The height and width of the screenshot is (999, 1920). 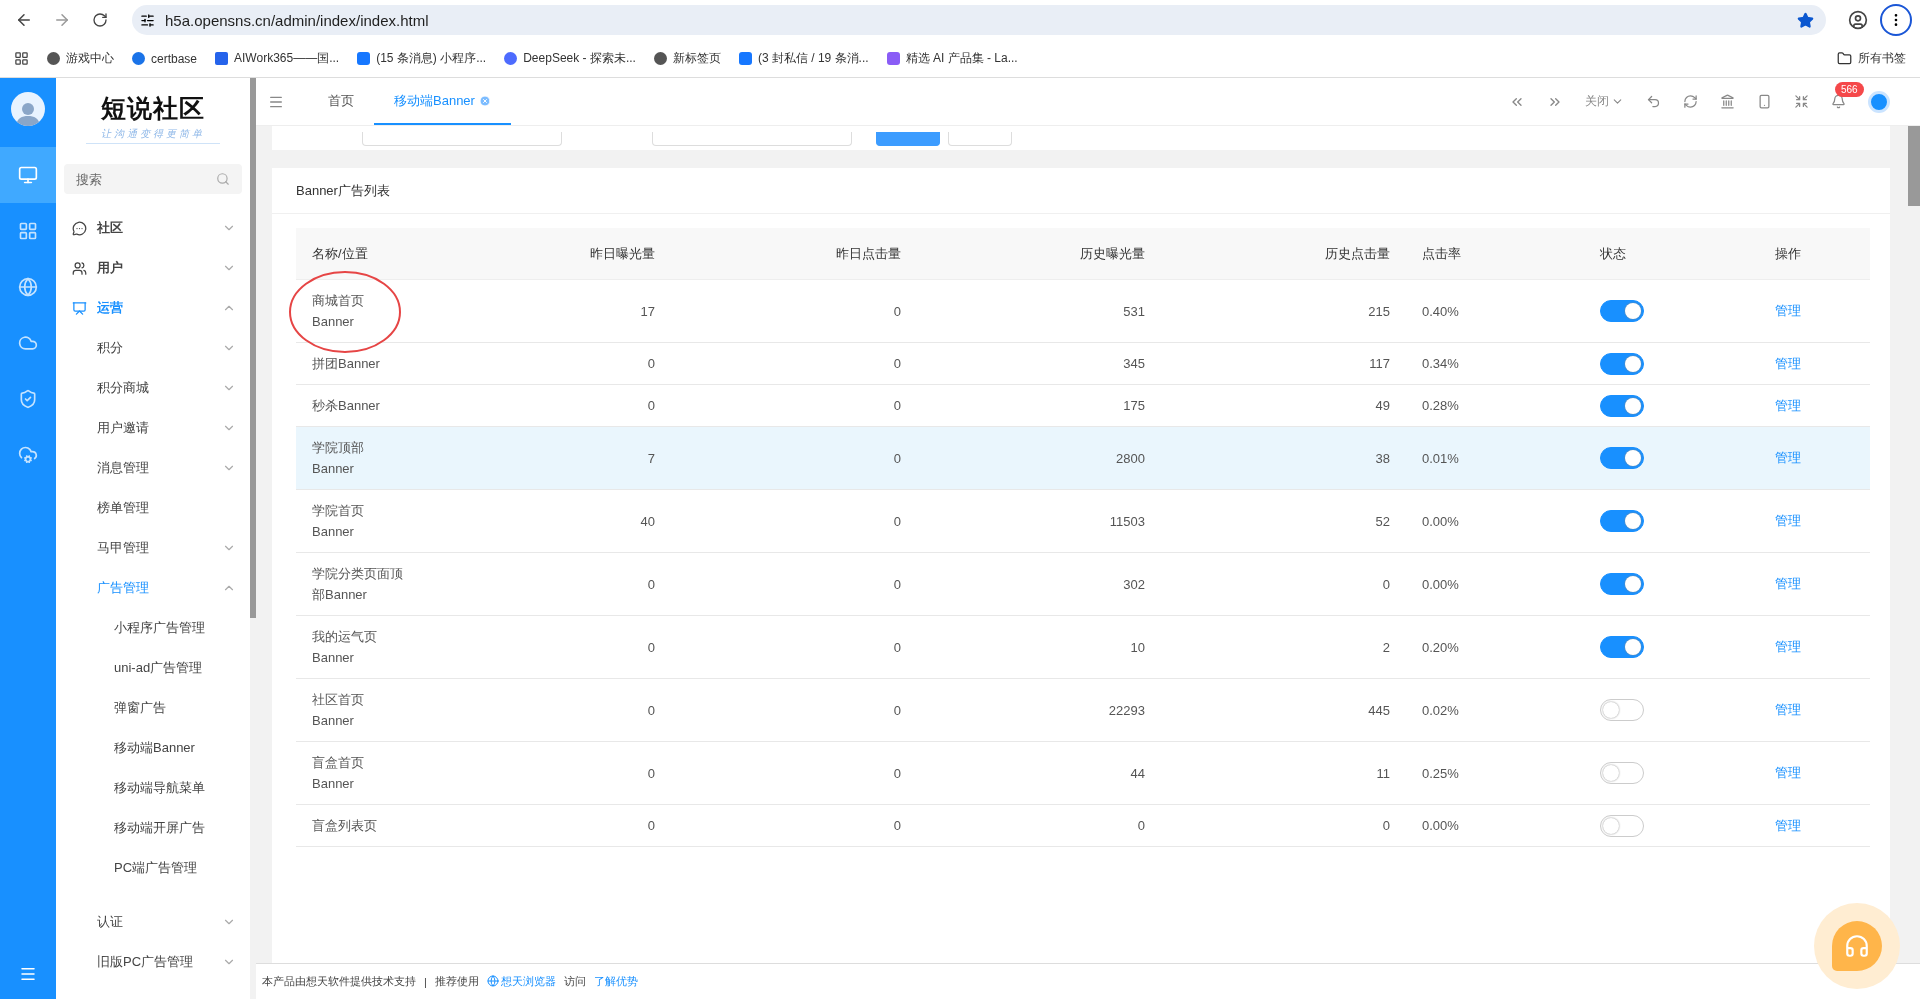 I want to click on menu-item: 用户, so click(x=153, y=268).